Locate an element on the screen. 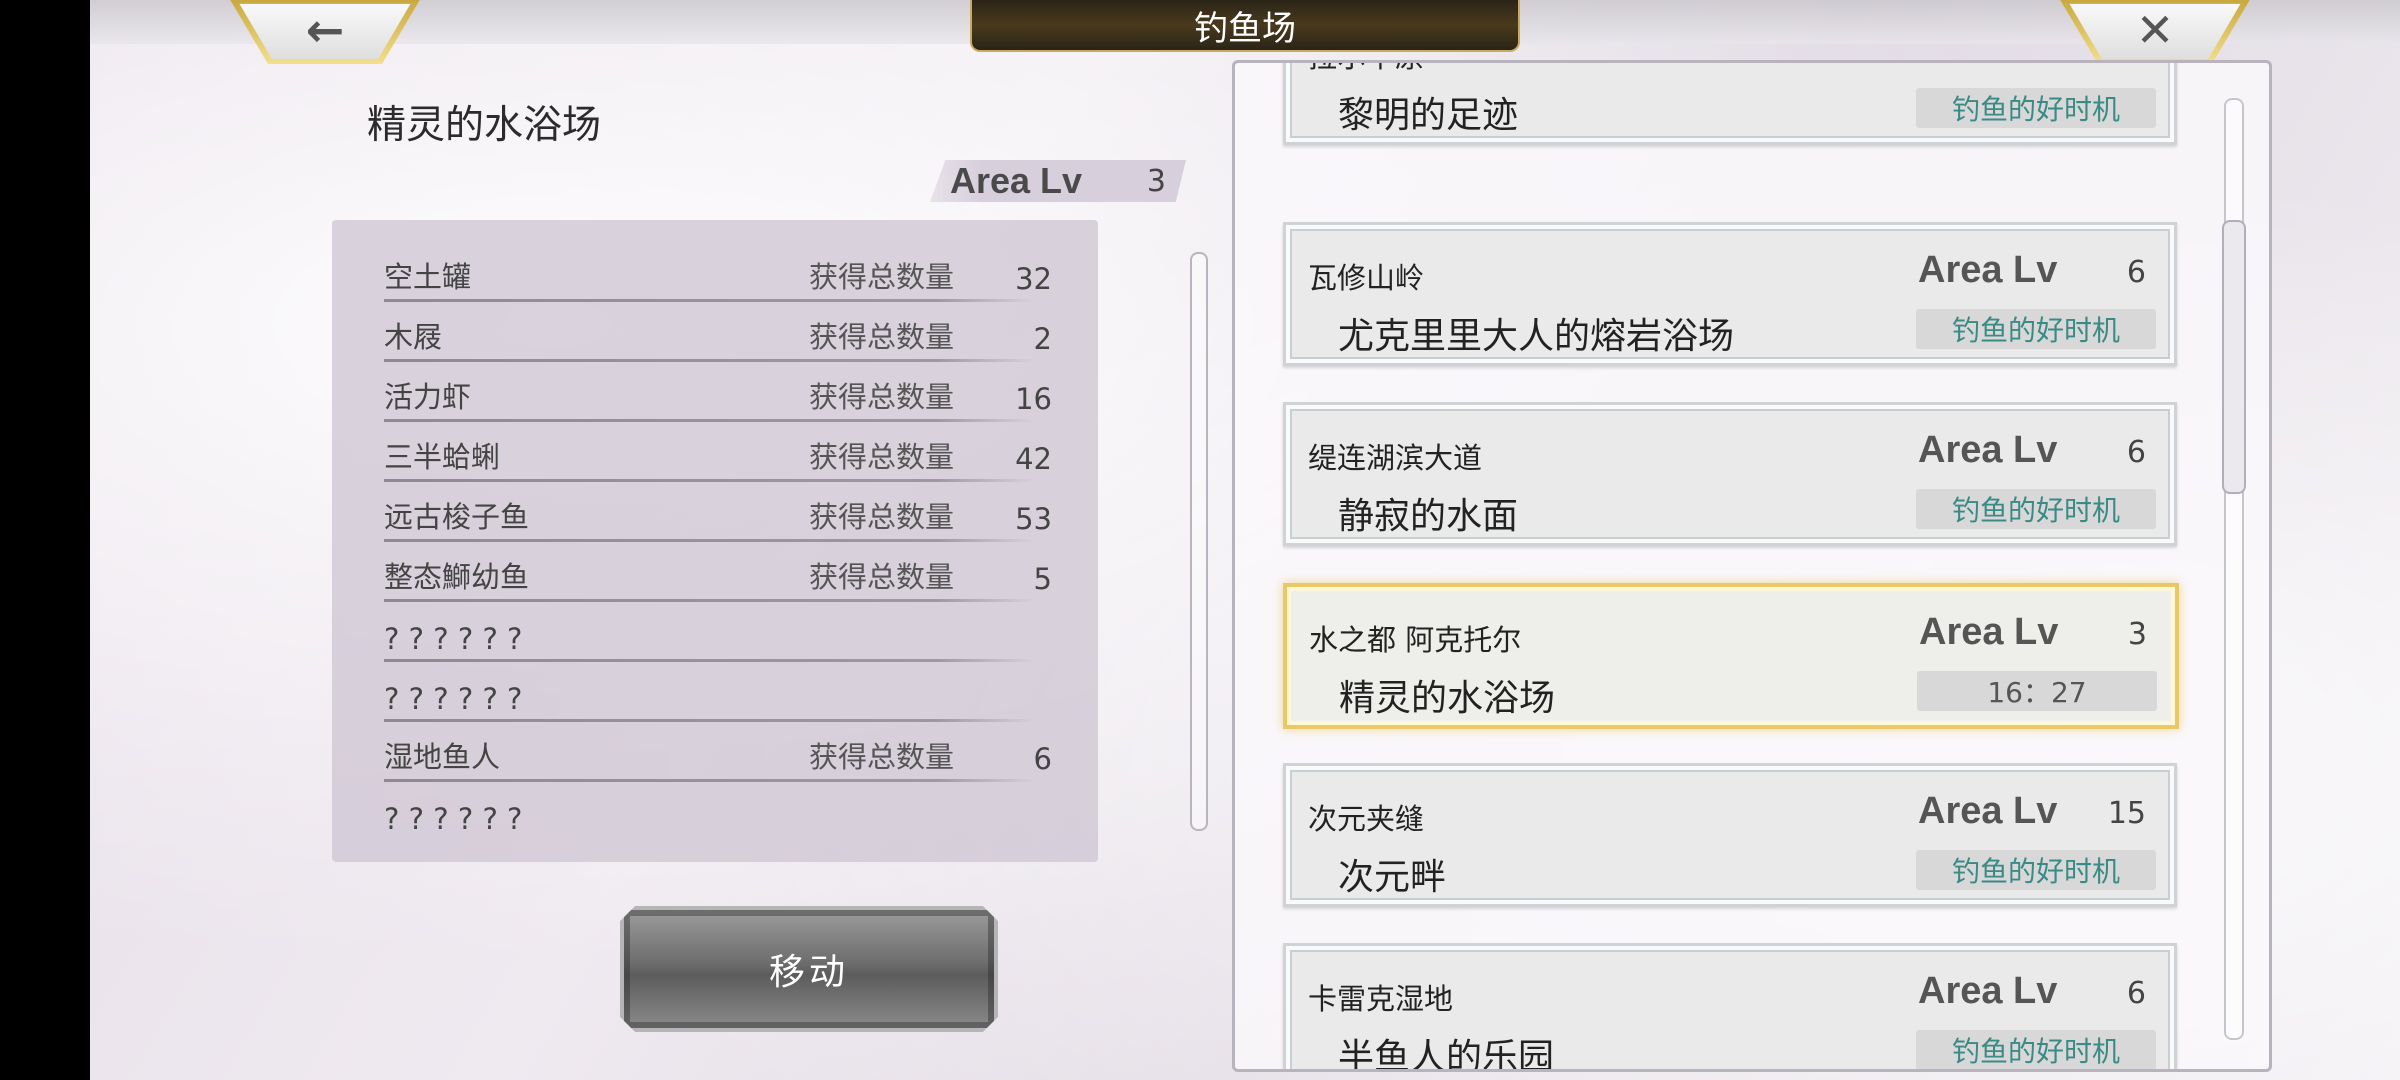  fish-row: 湿地鱼人 获得总数量 6 is located at coordinates (718, 752).